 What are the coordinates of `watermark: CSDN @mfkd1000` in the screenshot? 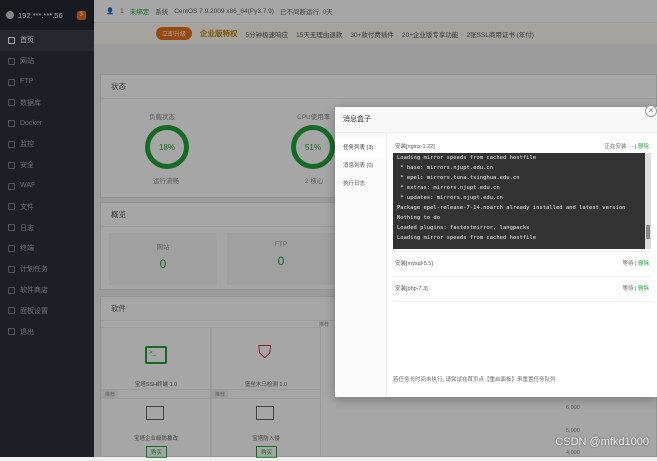 It's located at (602, 442).